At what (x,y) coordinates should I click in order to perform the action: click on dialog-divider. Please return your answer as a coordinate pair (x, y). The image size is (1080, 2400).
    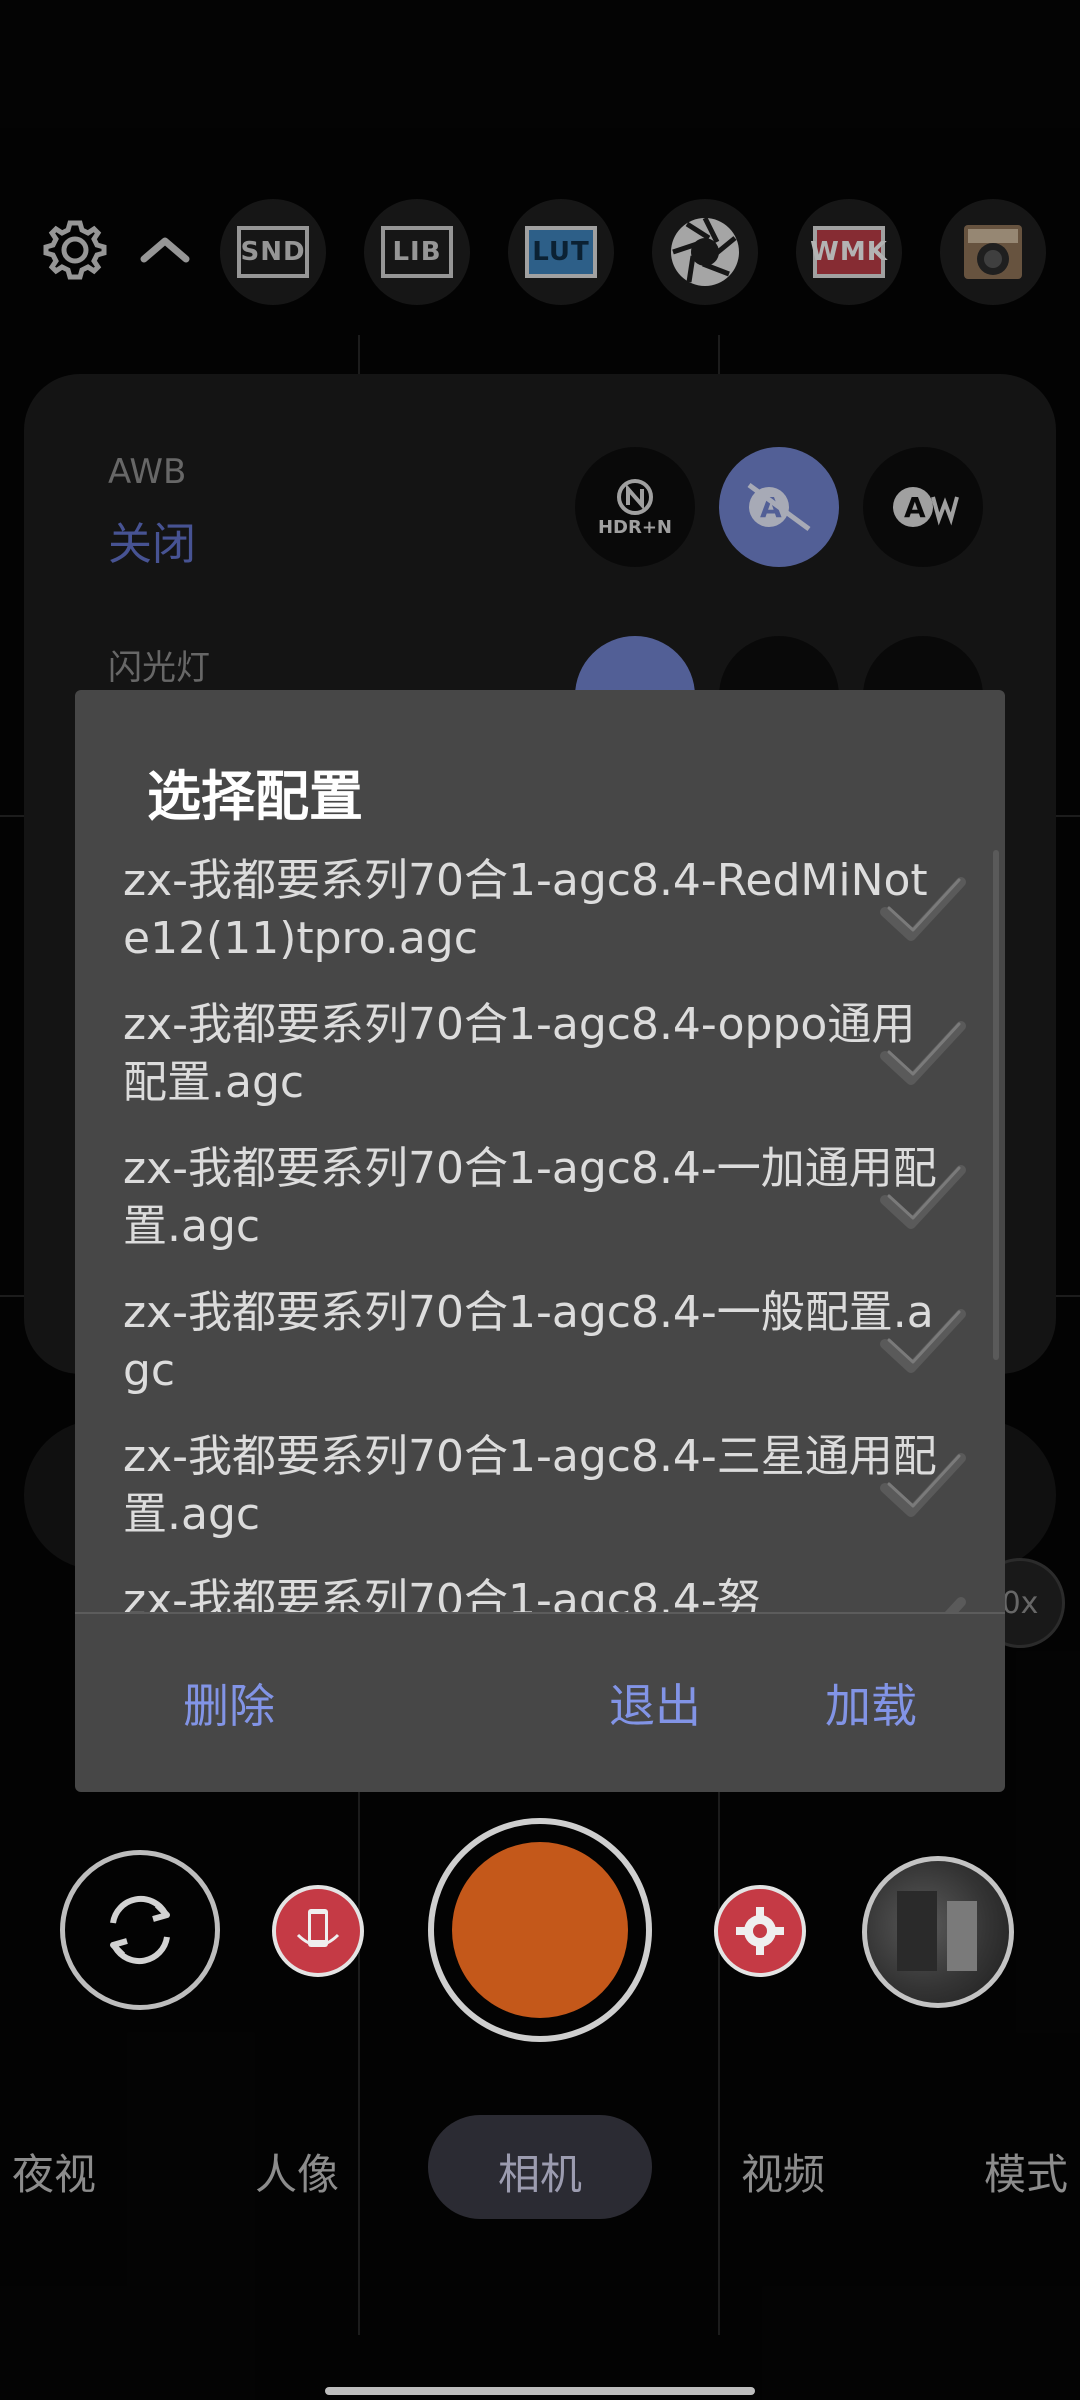
    Looking at the image, I should click on (540, 1613).